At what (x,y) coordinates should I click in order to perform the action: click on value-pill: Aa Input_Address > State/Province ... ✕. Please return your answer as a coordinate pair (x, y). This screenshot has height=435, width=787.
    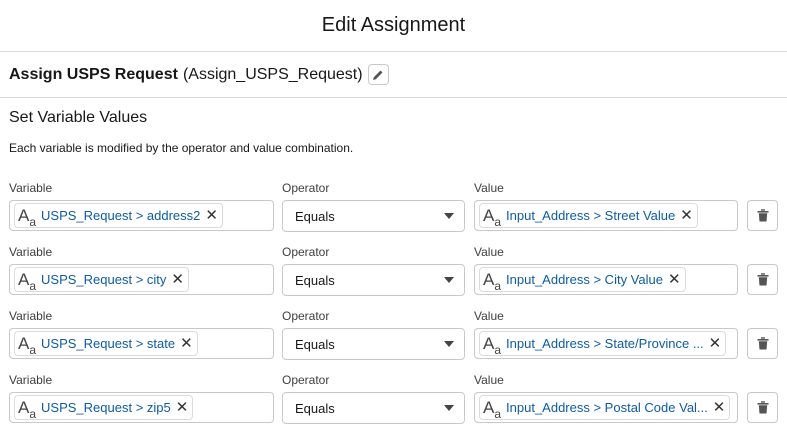
    Looking at the image, I should click on (603, 343).